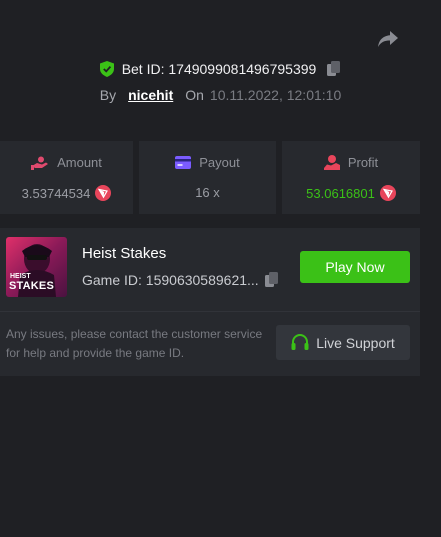 This screenshot has width=441, height=537. Describe the element at coordinates (207, 192) in the screenshot. I see `payout-value: 16 x` at that location.